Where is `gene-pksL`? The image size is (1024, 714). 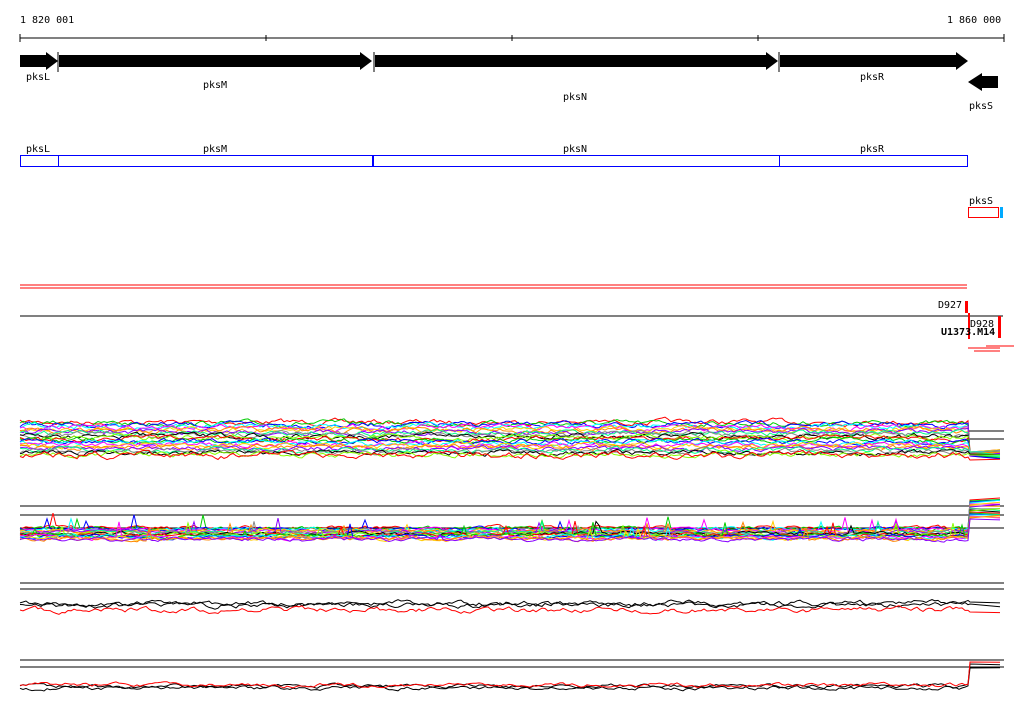 gene-pksL is located at coordinates (39, 61).